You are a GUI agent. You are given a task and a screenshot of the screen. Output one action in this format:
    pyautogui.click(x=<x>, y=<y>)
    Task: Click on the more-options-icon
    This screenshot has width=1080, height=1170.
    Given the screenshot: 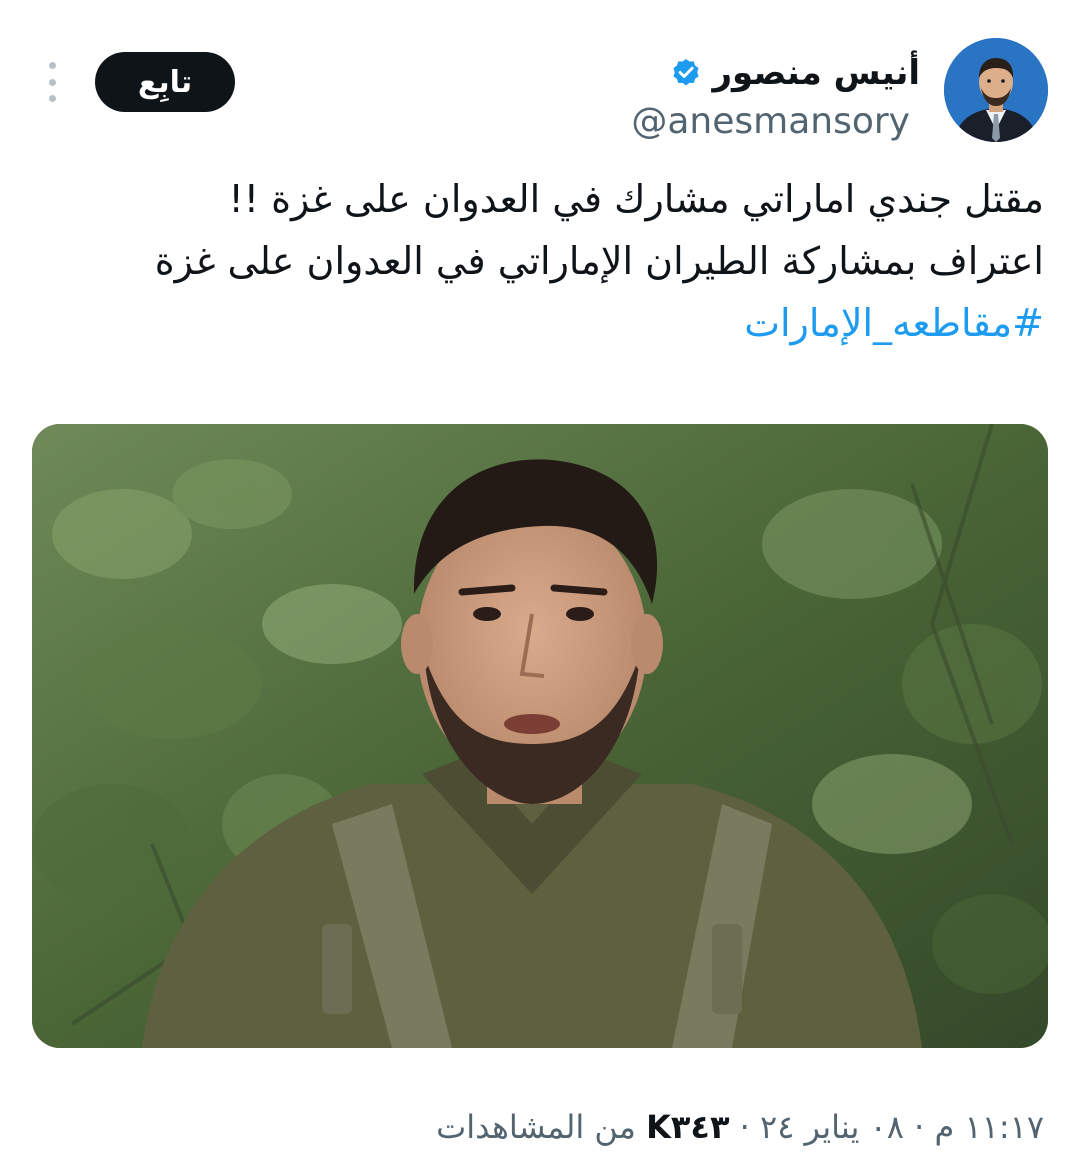 What is the action you would take?
    pyautogui.click(x=52, y=82)
    